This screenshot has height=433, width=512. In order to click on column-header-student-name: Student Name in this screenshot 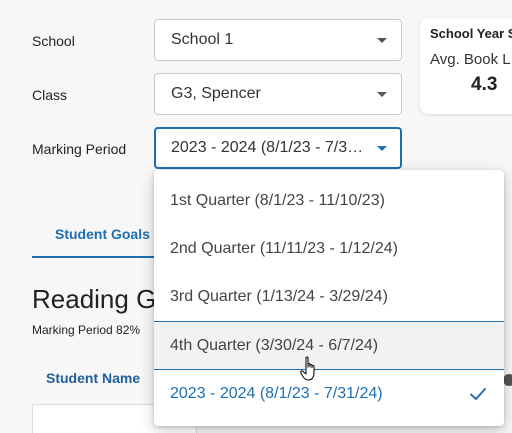, I will do `click(93, 378)`.